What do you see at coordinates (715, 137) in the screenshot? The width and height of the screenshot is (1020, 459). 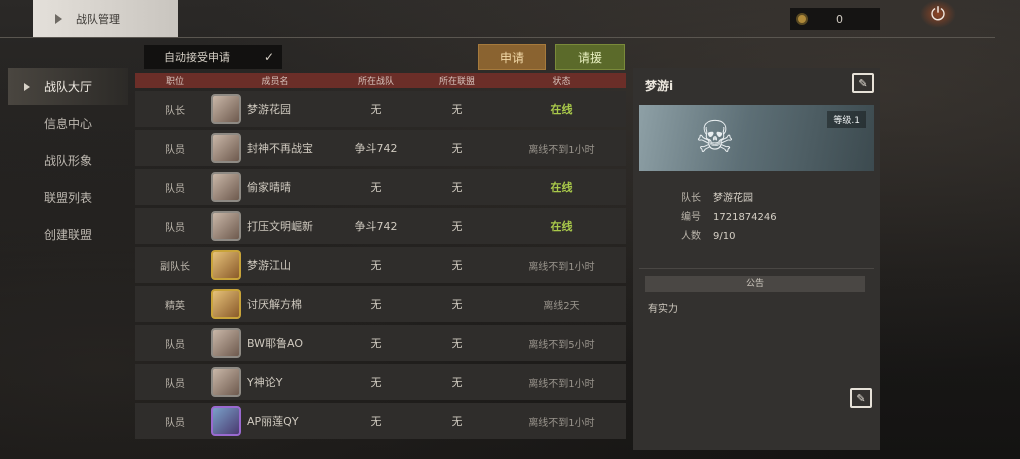 I see `skull-emblem-icon: ☠` at bounding box center [715, 137].